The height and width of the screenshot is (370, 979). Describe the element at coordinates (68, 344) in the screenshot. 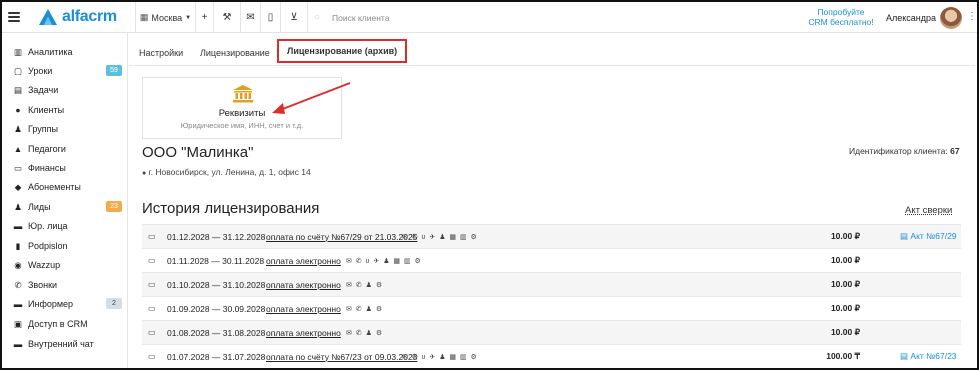

I see `sidebar-item: ▬ Внутренний чат` at that location.